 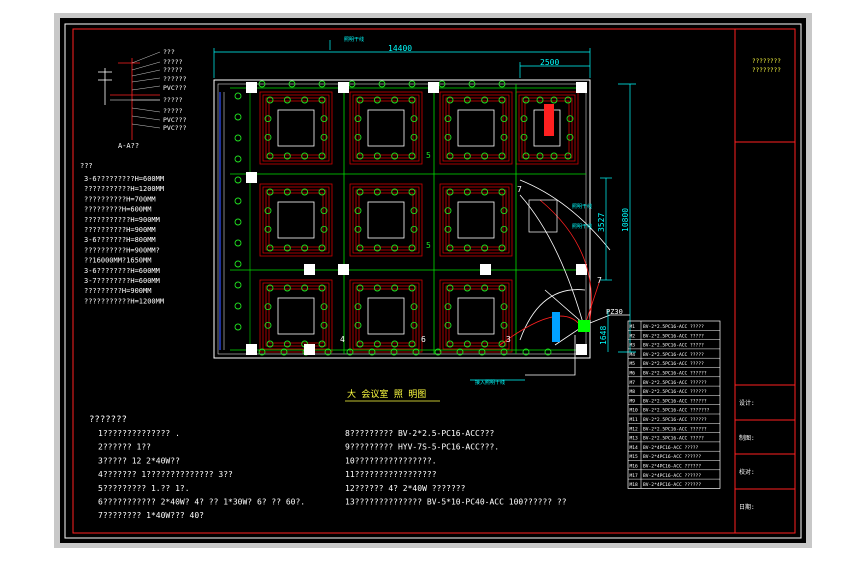 I want to click on mount-note-line: ??????????H=700MM, so click(x=120, y=199).